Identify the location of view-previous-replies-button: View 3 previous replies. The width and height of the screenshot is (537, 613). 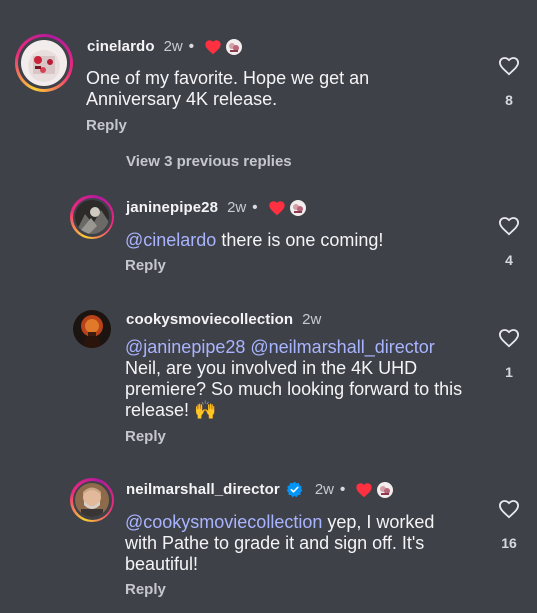
(209, 161).